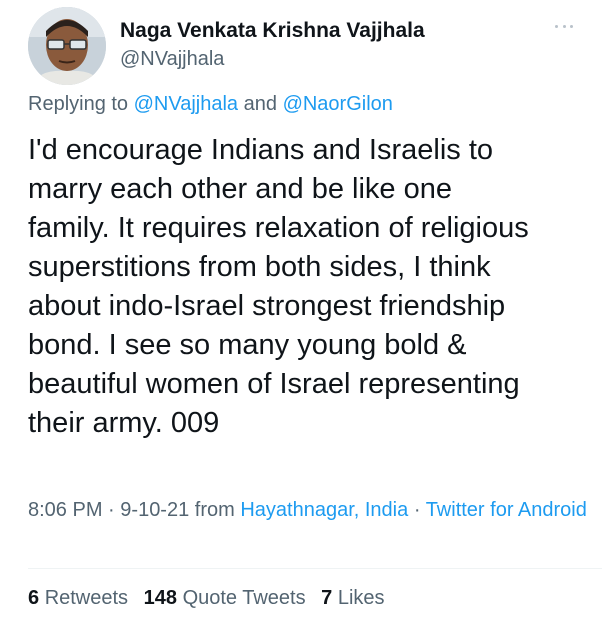 This screenshot has height=628, width=602. What do you see at coordinates (65, 510) in the screenshot?
I see `tweet-time: 8:06 PM` at bounding box center [65, 510].